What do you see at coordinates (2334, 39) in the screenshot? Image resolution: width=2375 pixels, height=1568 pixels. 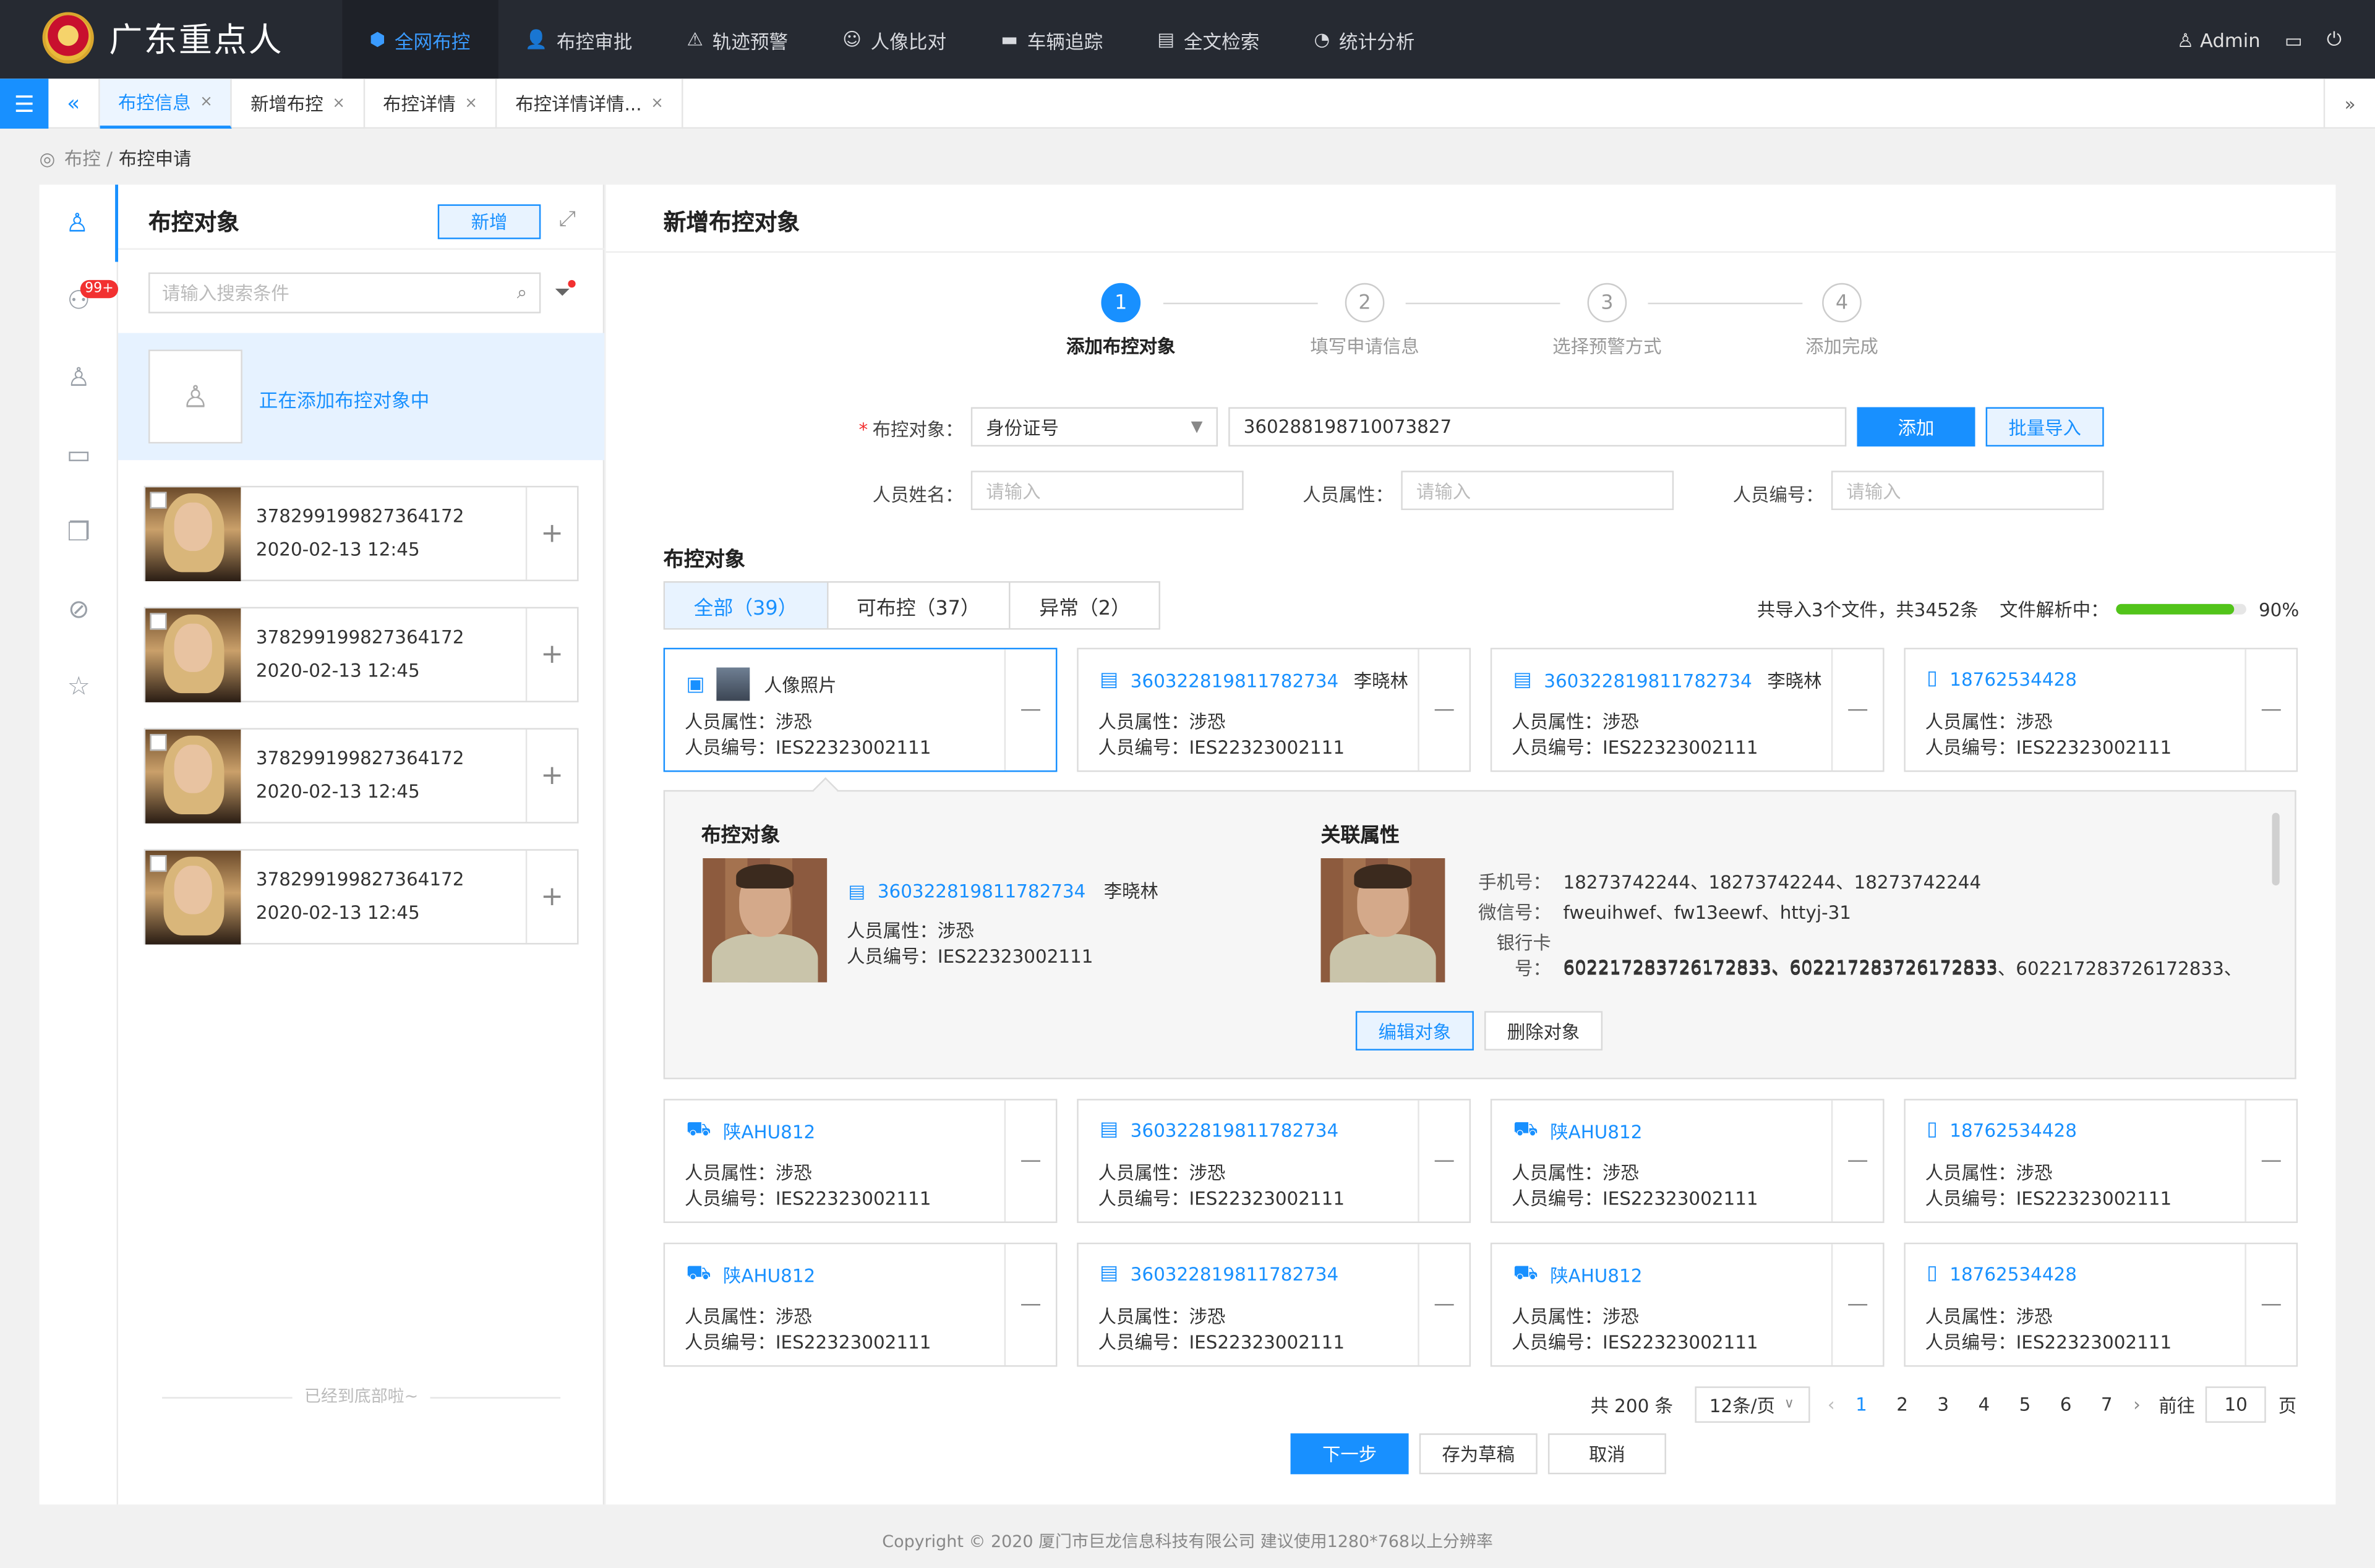 I see `power-icon: ⏻` at bounding box center [2334, 39].